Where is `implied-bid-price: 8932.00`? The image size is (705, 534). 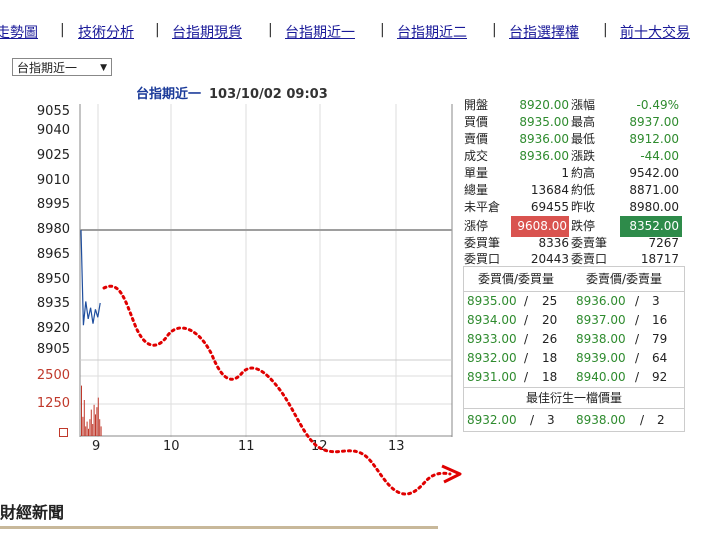 implied-bid-price: 8932.00 is located at coordinates (492, 420).